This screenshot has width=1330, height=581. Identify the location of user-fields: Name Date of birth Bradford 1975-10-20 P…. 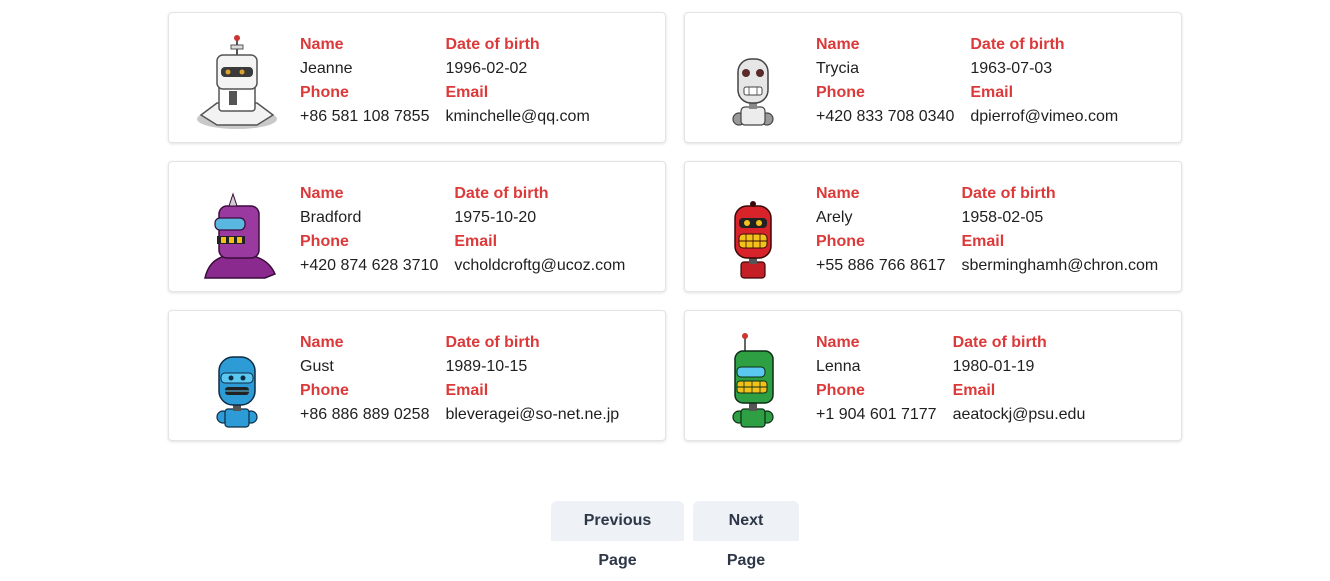
(462, 230).